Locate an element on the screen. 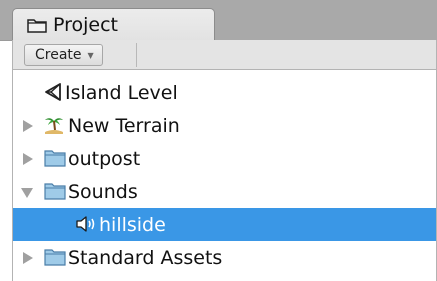  collapse-arrow-icon is located at coordinates (27, 193).